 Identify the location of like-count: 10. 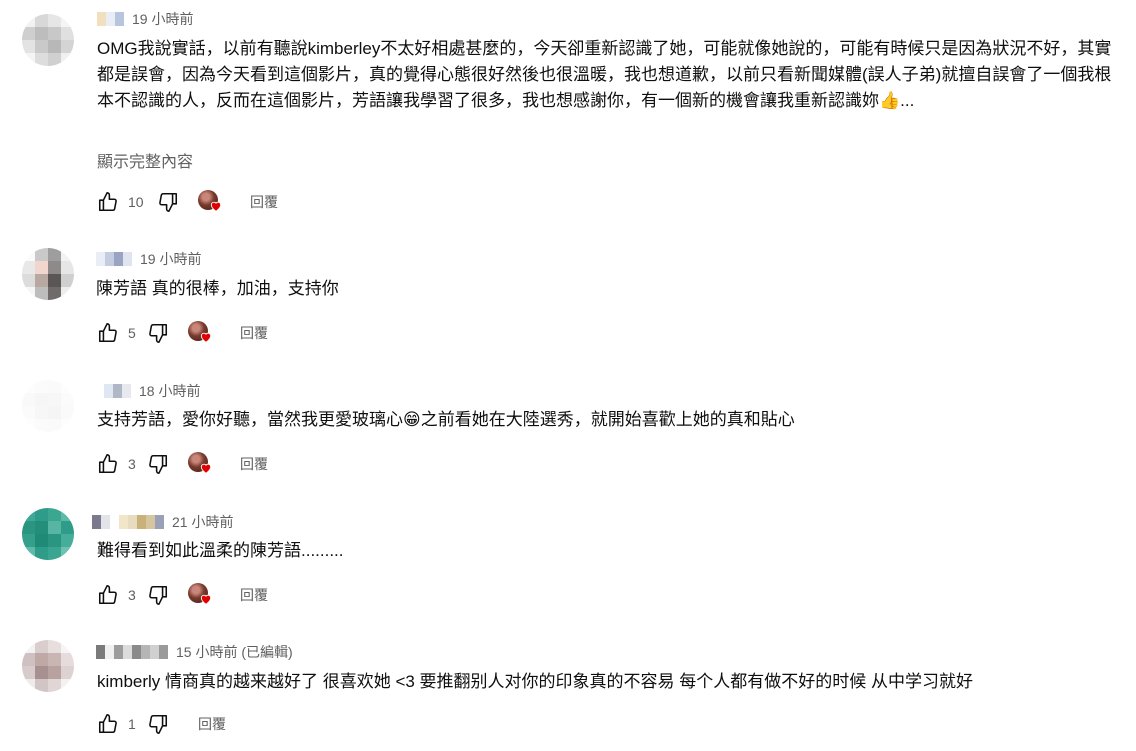
(136, 202).